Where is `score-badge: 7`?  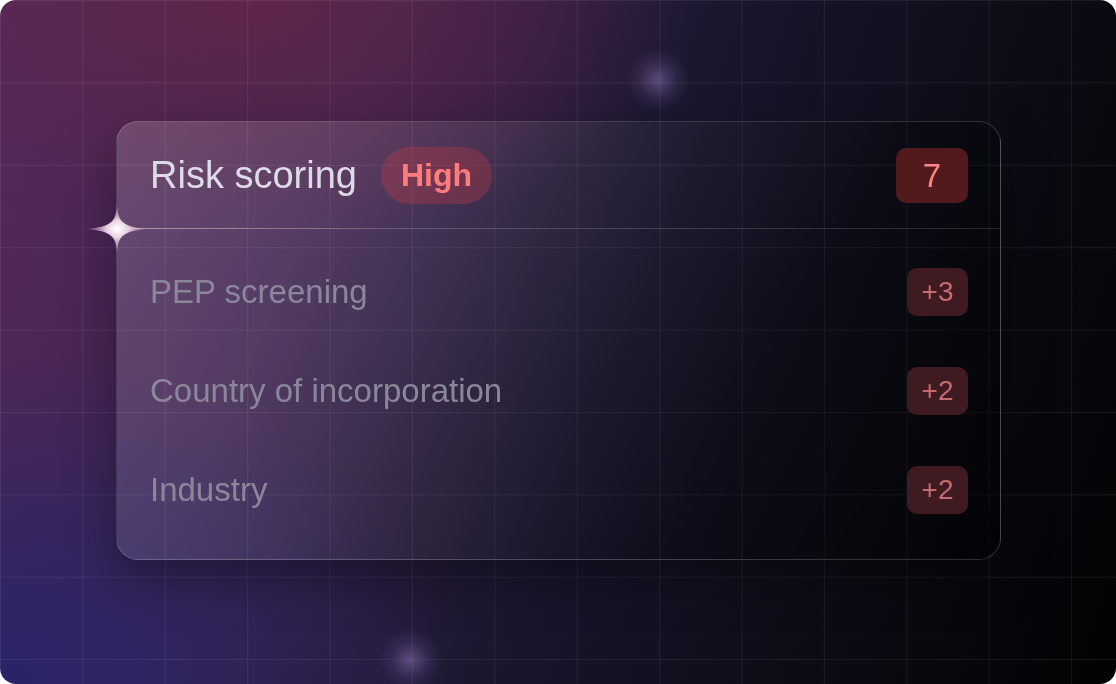
score-badge: 7 is located at coordinates (932, 175).